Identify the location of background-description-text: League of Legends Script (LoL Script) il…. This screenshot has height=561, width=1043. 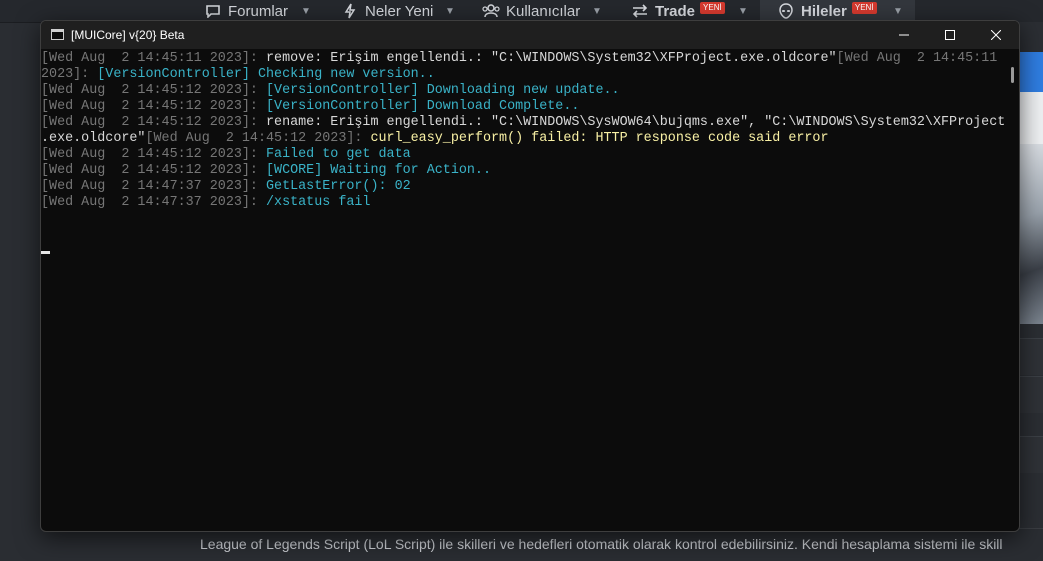
(601, 544).